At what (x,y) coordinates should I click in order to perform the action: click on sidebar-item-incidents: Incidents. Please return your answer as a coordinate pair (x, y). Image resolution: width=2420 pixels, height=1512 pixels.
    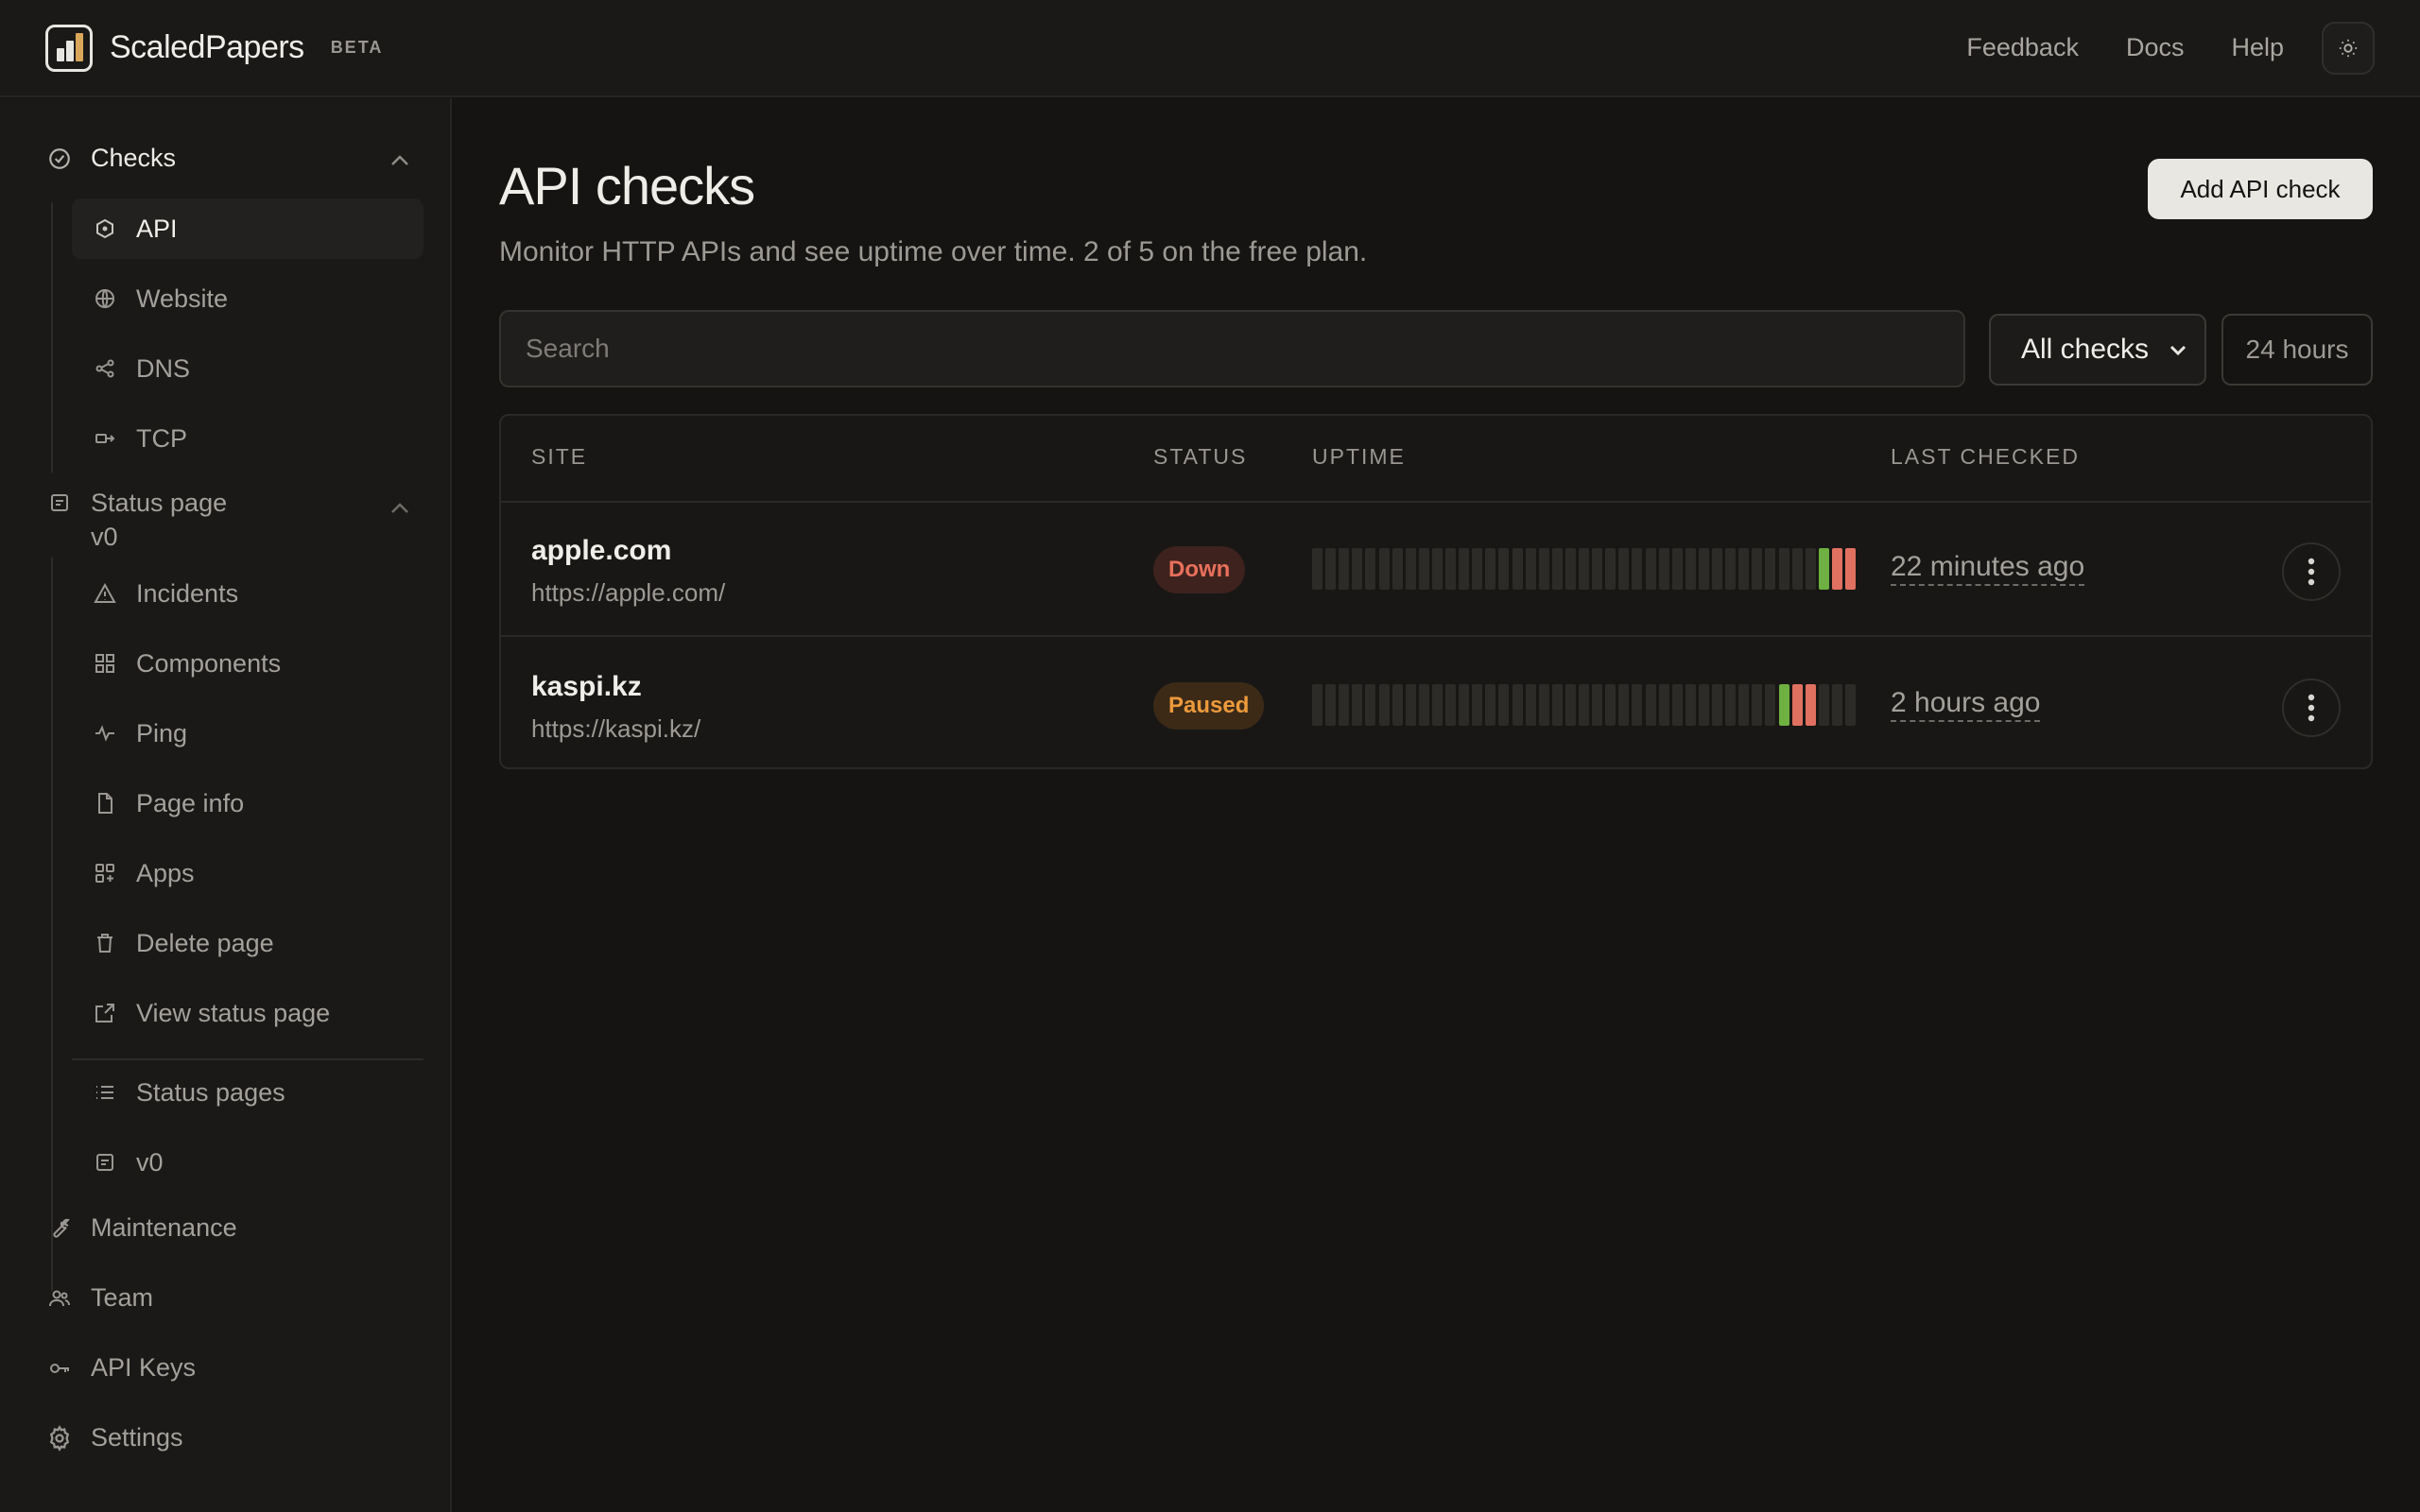
    Looking at the image, I should click on (248, 593).